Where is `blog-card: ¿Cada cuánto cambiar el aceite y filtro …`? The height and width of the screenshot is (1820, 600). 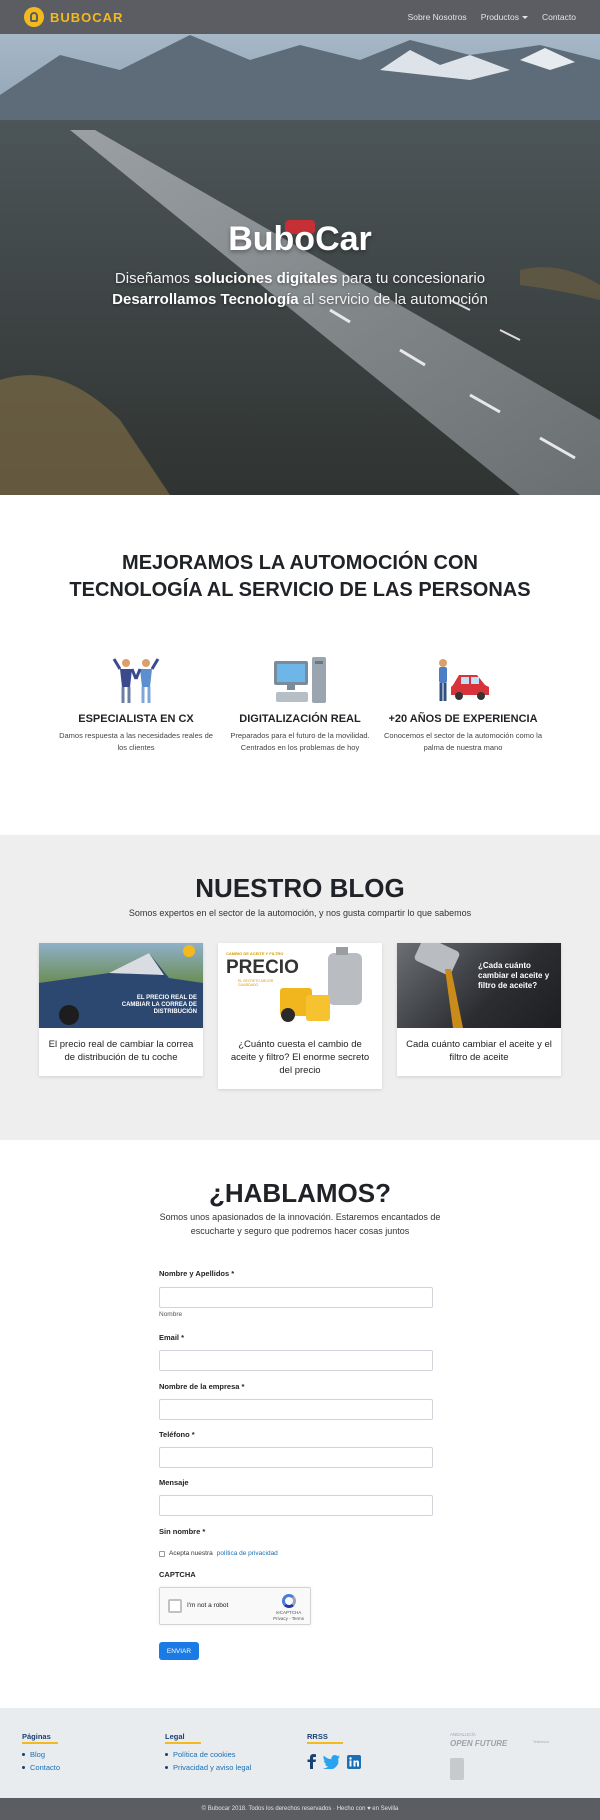 blog-card: ¿Cada cuánto cambiar el aceite y filtro … is located at coordinates (479, 1009).